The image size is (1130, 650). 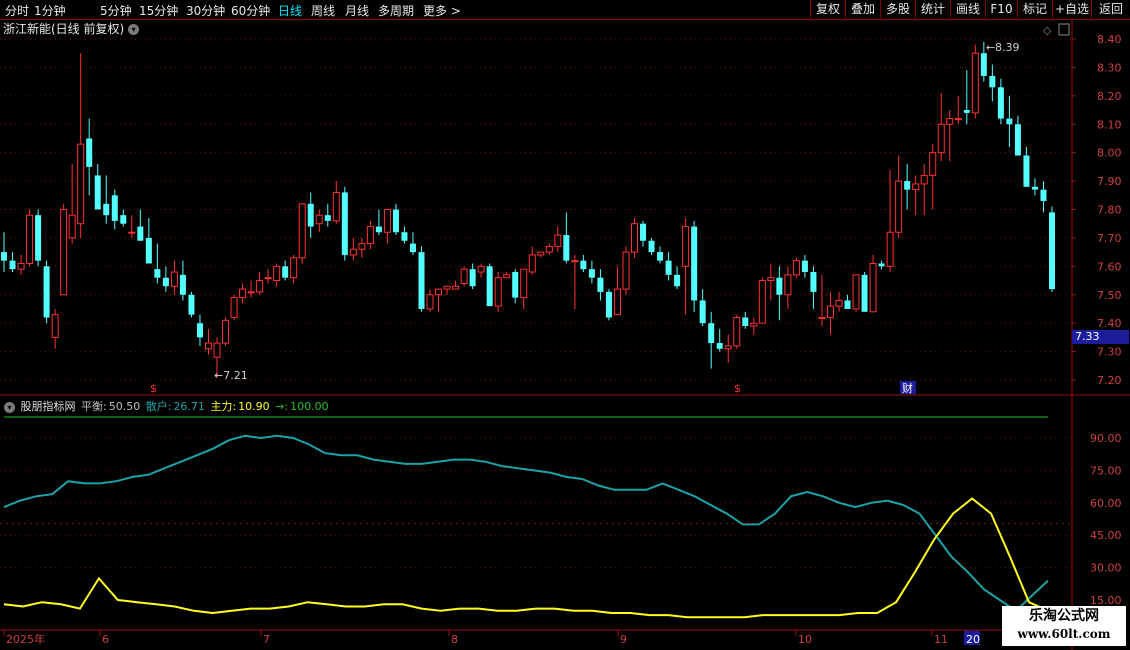 What do you see at coordinates (1109, 96) in the screenshot?
I see `price-tick-label: 8.20` at bounding box center [1109, 96].